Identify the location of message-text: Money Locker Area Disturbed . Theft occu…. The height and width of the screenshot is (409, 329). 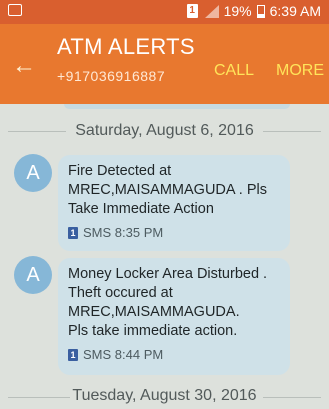
(168, 302).